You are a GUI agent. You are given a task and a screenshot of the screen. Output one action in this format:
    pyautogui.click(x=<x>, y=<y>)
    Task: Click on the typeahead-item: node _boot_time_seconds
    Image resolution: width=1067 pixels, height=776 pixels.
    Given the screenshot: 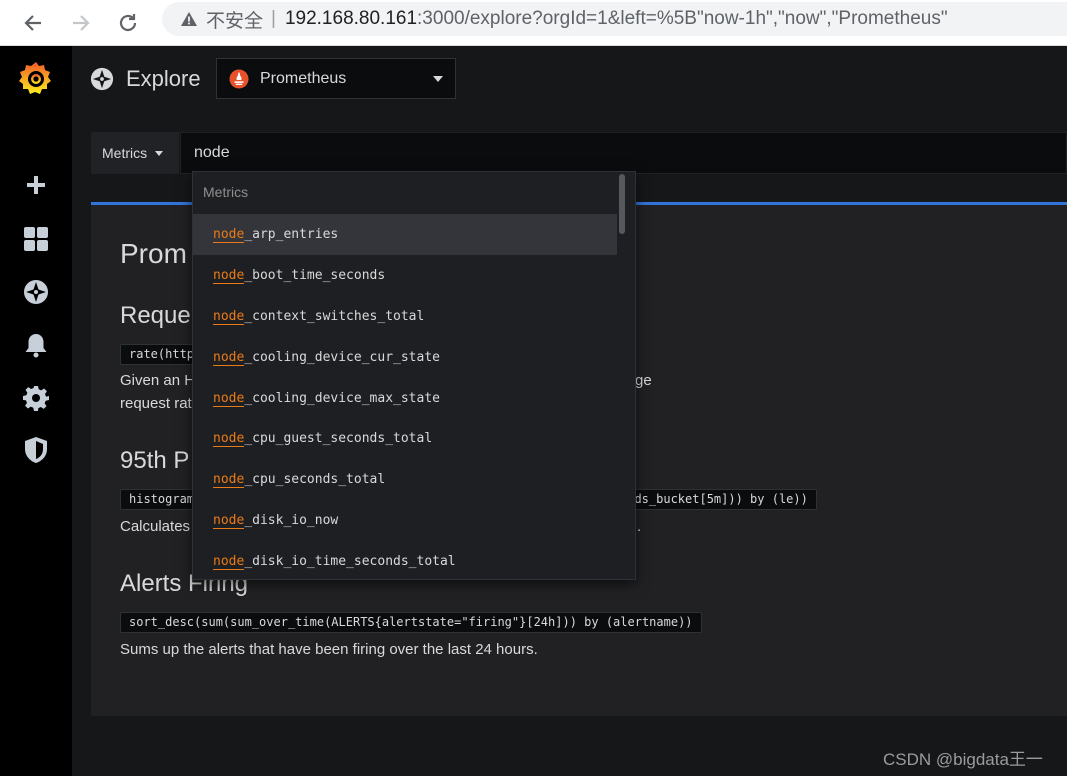 What is the action you would take?
    pyautogui.click(x=405, y=275)
    